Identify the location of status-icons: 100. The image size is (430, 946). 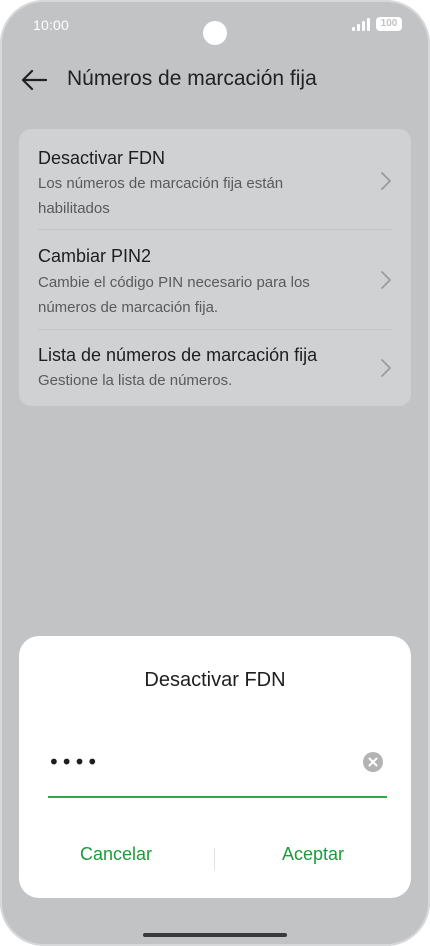
(377, 24).